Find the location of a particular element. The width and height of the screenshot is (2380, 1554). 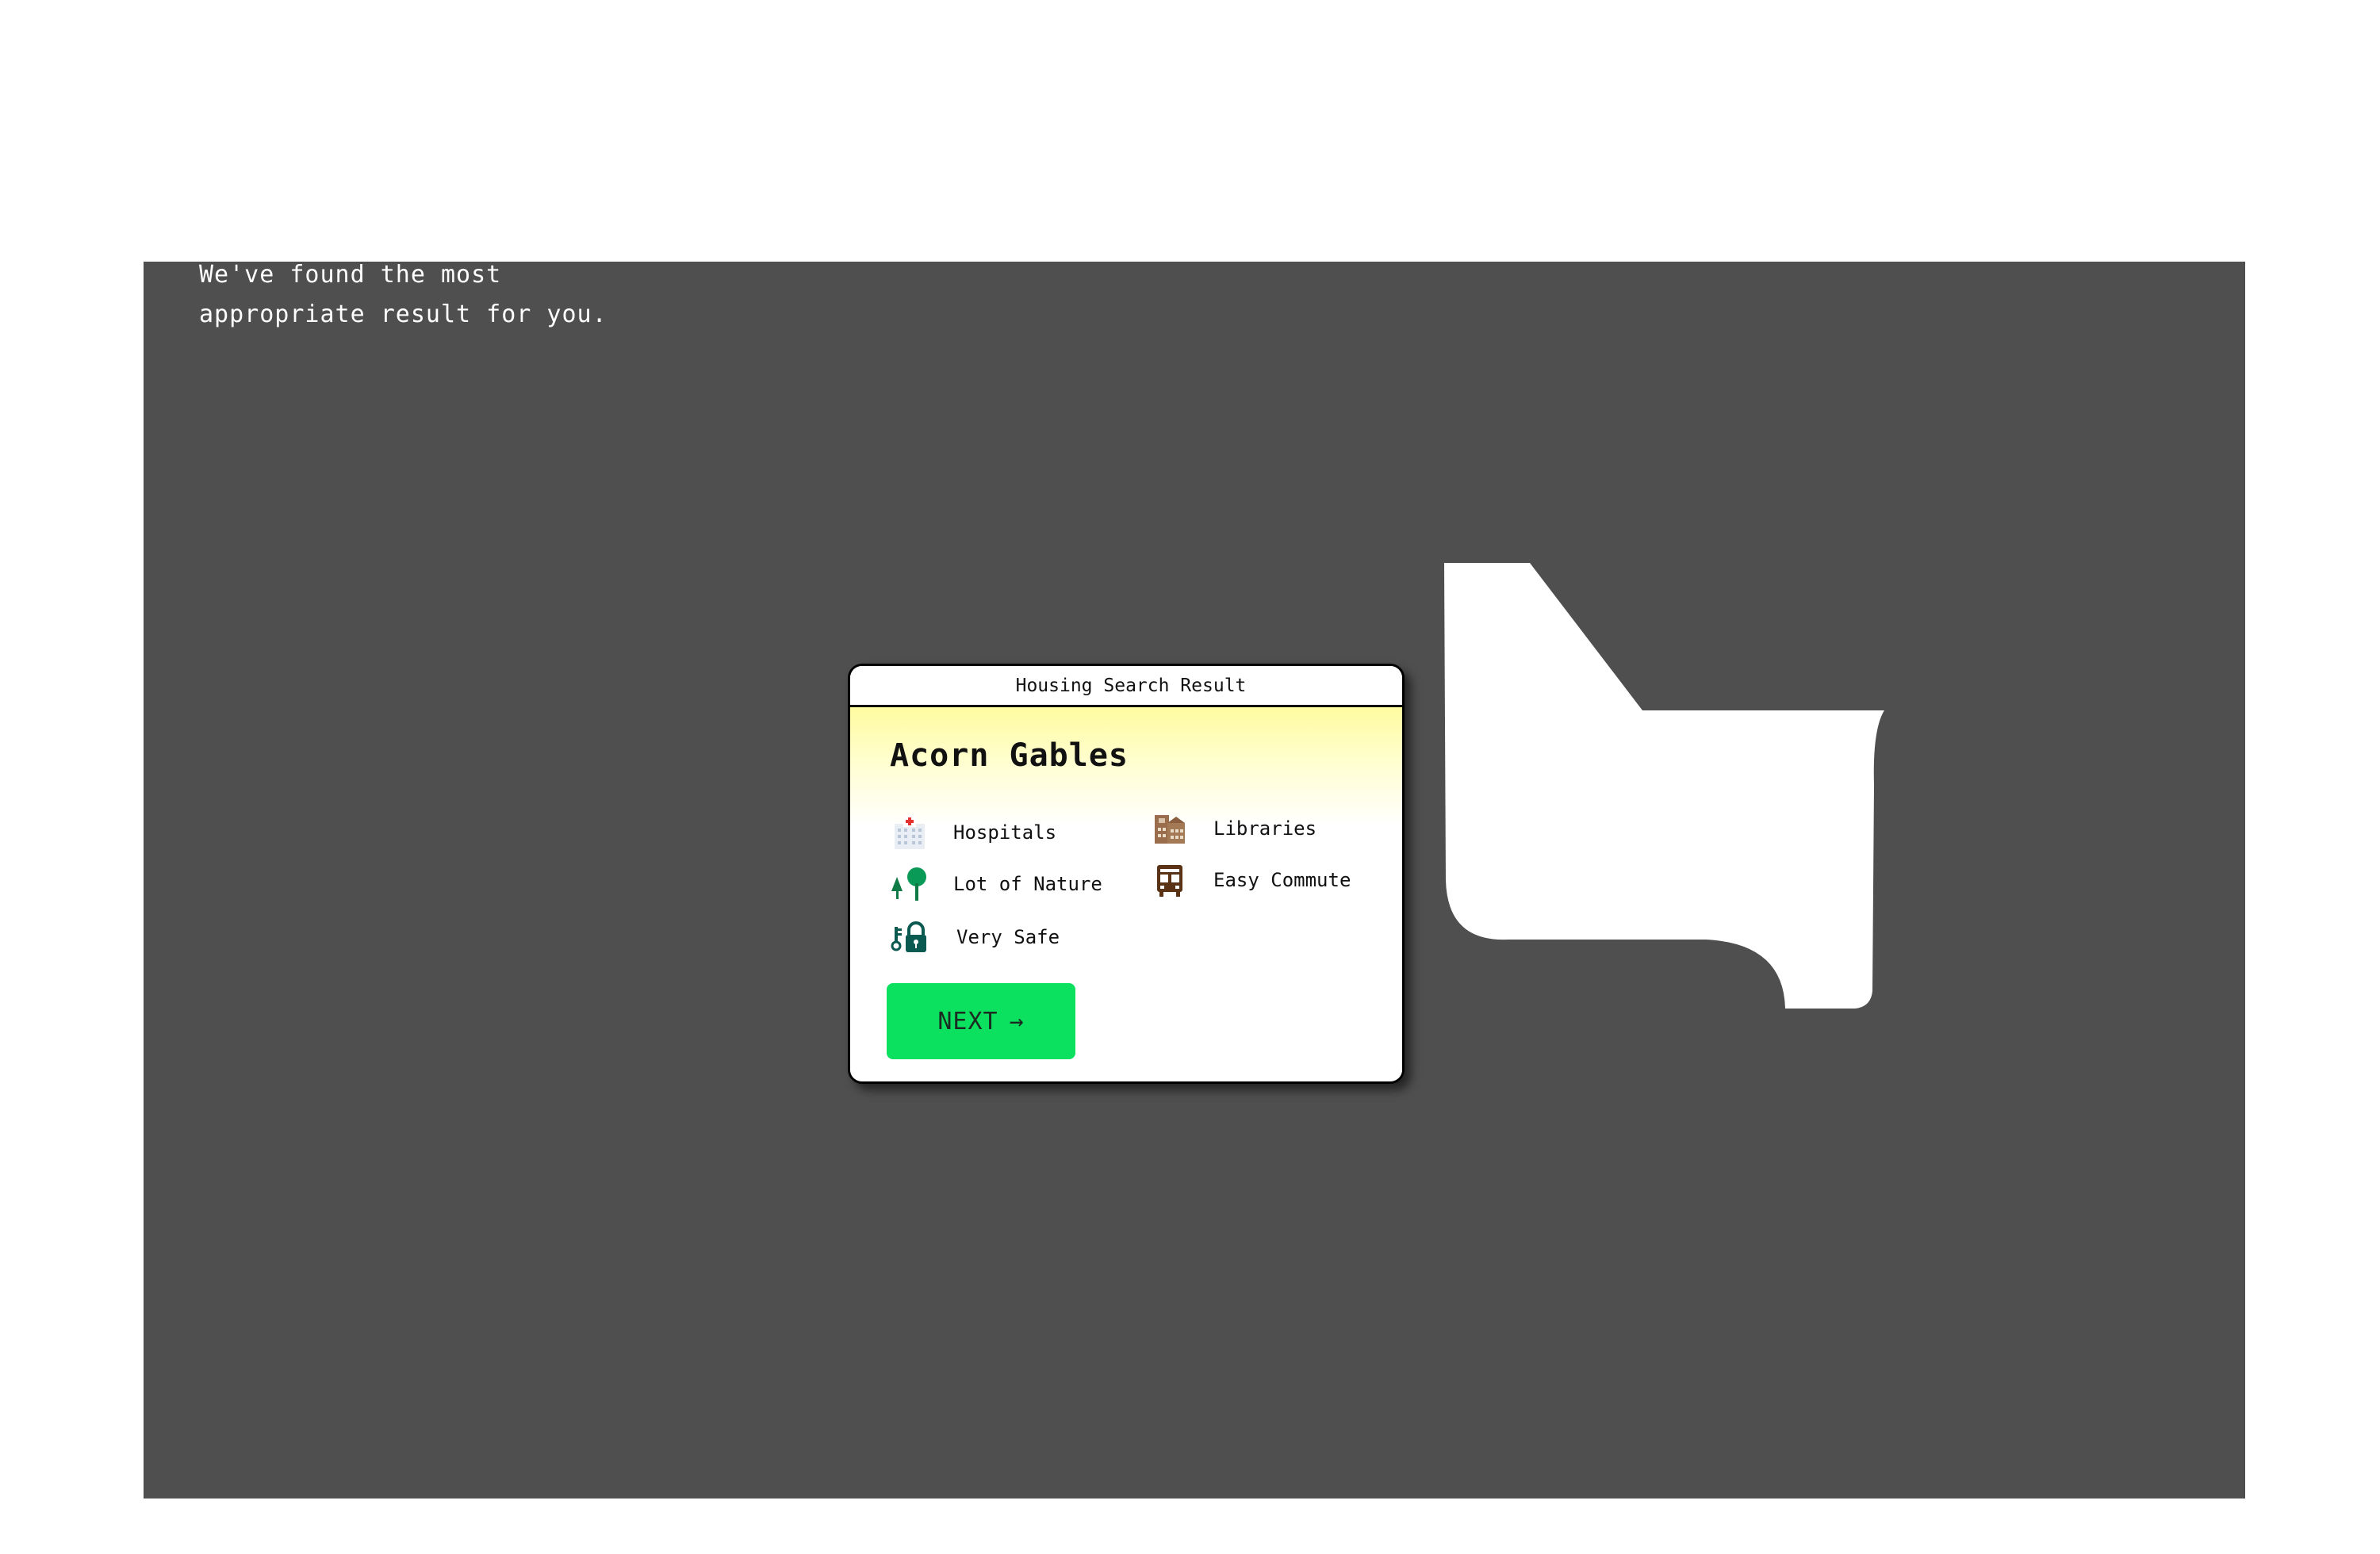

feature-libraries: Libraries is located at coordinates (1233, 828).